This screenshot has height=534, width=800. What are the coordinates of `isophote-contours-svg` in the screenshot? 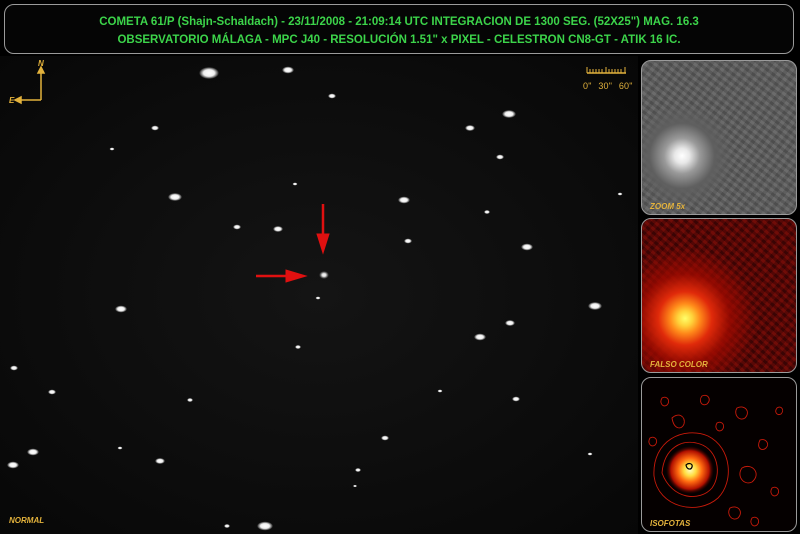 It's located at (716, 460).